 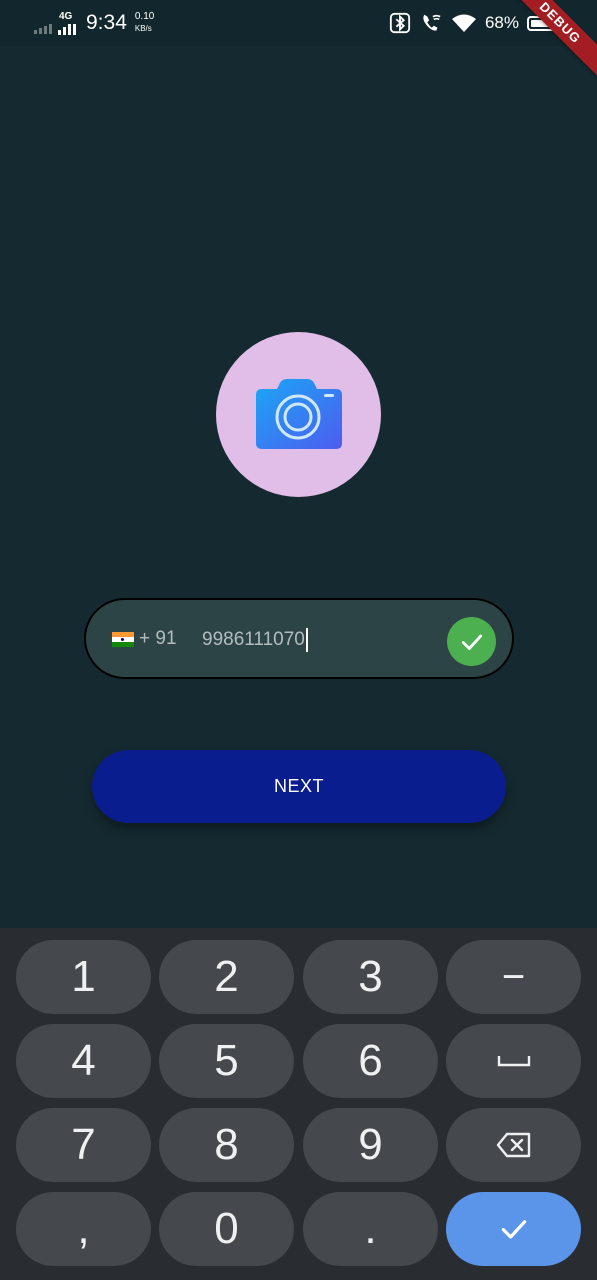 I want to click on bluetooth-icon, so click(x=400, y=23).